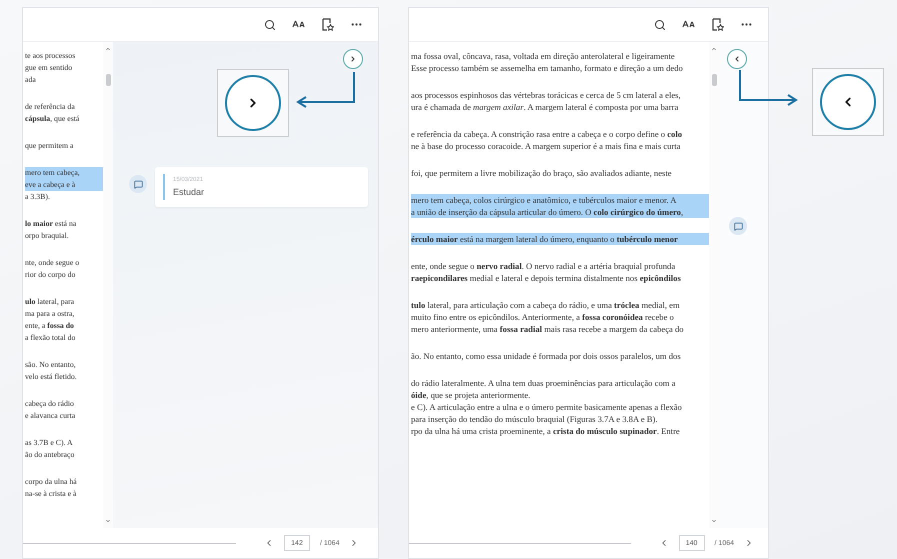 The image size is (897, 559). Describe the element at coordinates (543, 266) in the screenshot. I see `text-line: ente, onde segue o nervo radial. O nervo radial e a artéria braquial profunda` at that location.